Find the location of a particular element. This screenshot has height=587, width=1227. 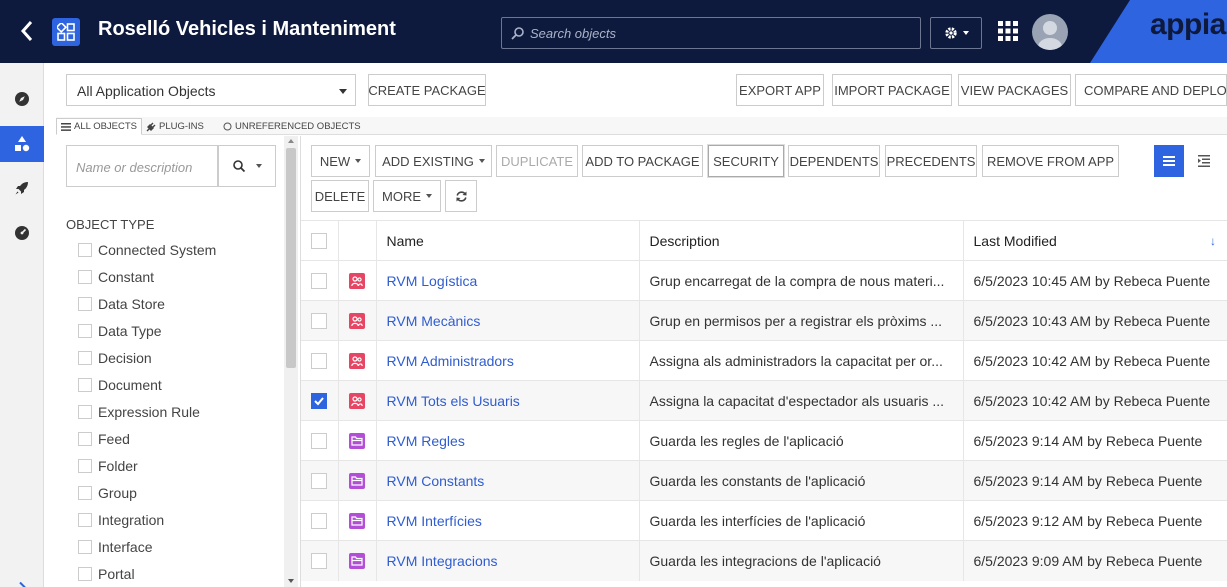

object-type-filter-option: Constant is located at coordinates (116, 277).